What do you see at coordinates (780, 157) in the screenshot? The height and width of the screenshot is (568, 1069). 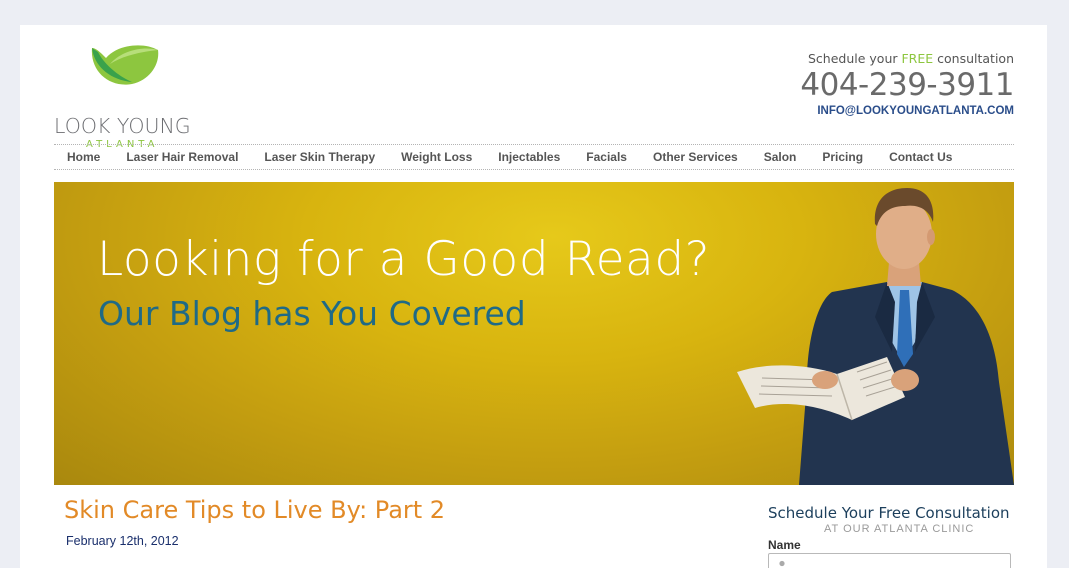 I see `nav-salon: Salon` at bounding box center [780, 157].